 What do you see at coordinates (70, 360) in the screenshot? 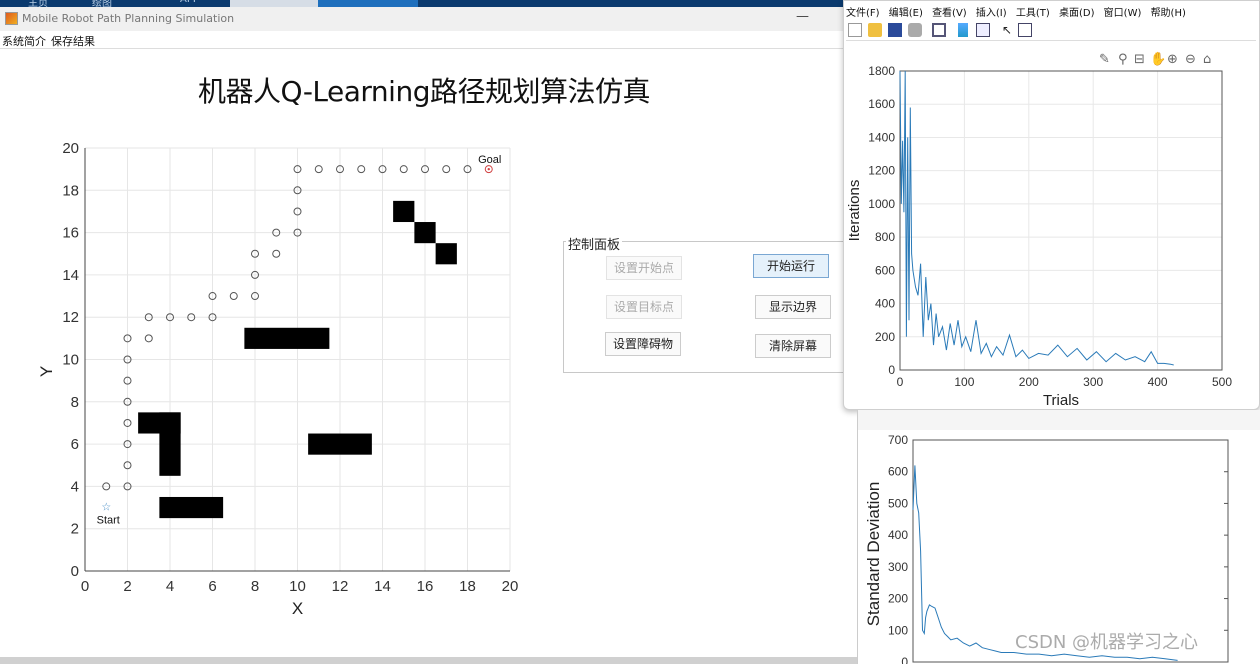
I see `y-tick-label: 10` at bounding box center [70, 360].